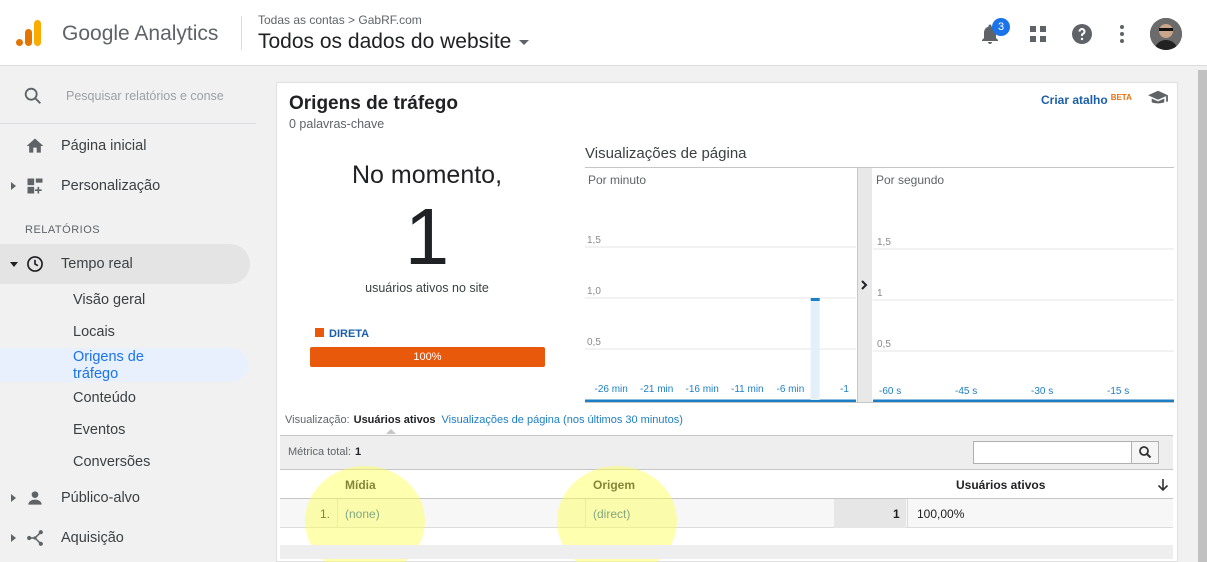 The height and width of the screenshot is (562, 1207). I want to click on table-search-button, so click(1144, 452).